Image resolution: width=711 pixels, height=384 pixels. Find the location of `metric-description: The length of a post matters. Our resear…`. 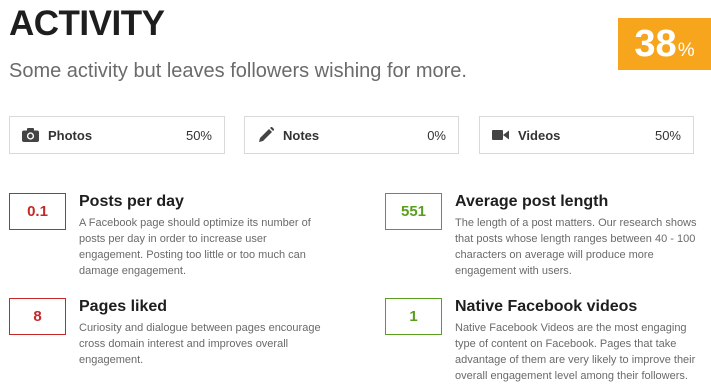

metric-description: The length of a post matters. Our resear… is located at coordinates (576, 247).